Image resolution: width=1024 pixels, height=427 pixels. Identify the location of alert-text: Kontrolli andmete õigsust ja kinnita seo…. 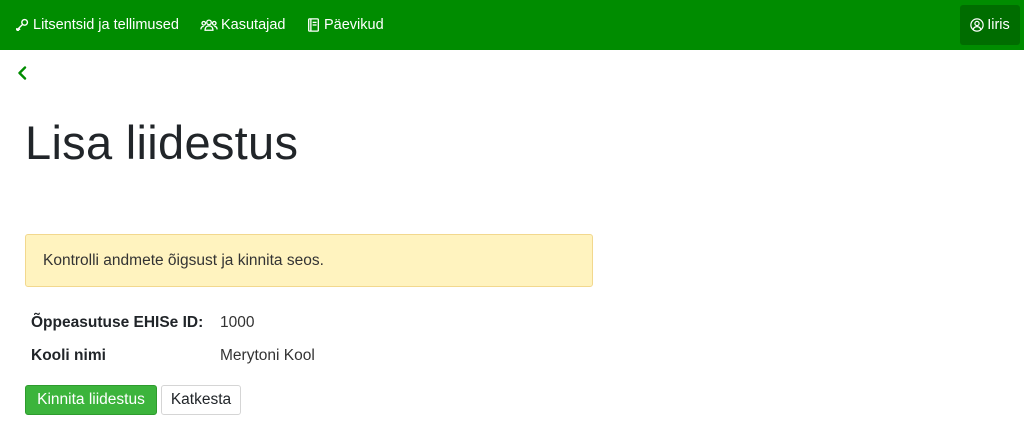
(183, 260).